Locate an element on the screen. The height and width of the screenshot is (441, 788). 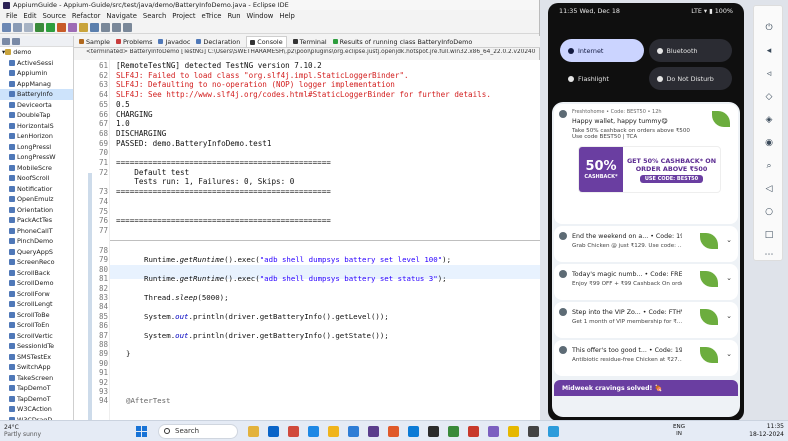
debug-icon is located at coordinates (39, 27).